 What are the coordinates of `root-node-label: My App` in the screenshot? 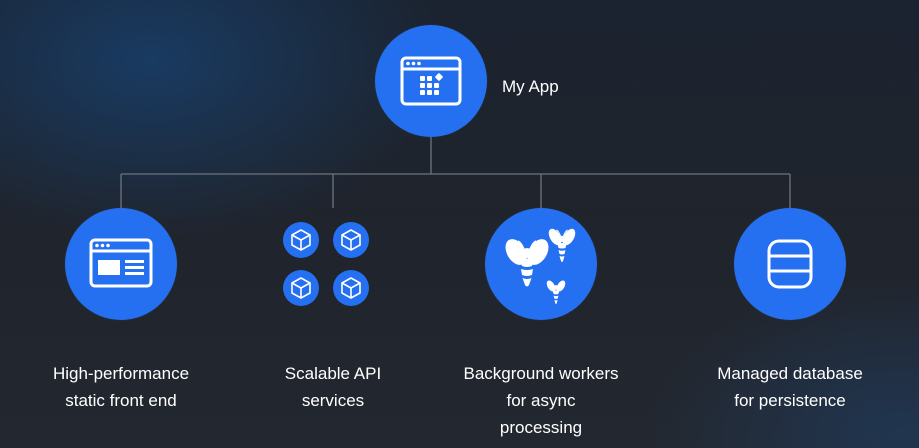 It's located at (530, 86).